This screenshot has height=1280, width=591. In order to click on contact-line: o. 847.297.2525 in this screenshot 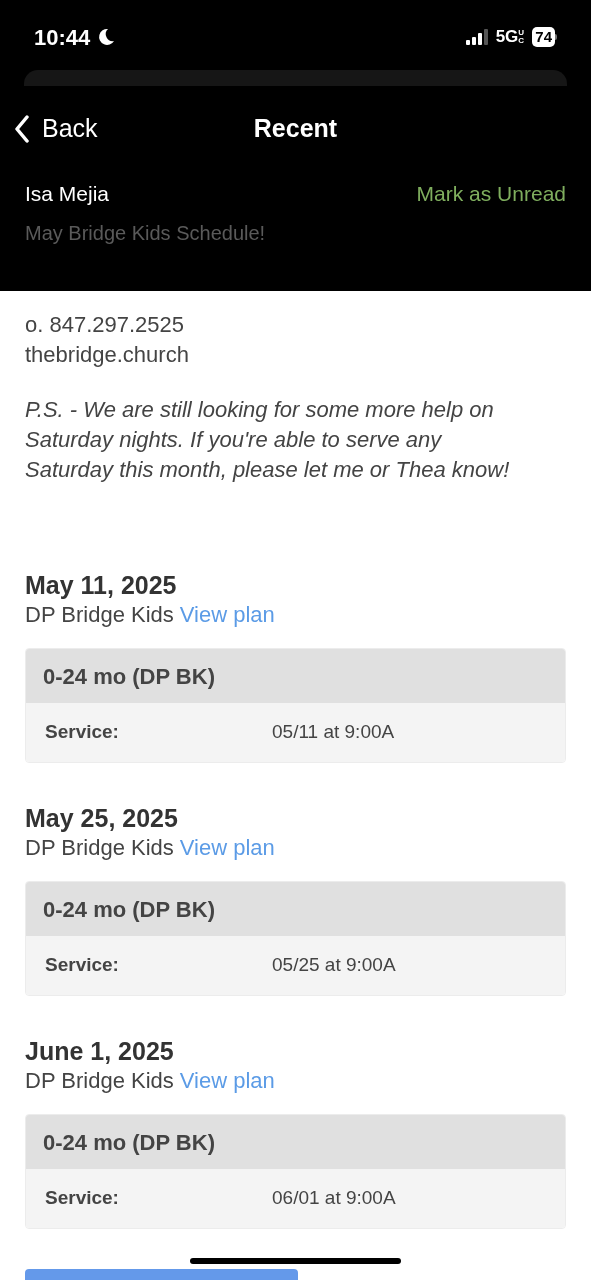, I will do `click(105, 325)`.